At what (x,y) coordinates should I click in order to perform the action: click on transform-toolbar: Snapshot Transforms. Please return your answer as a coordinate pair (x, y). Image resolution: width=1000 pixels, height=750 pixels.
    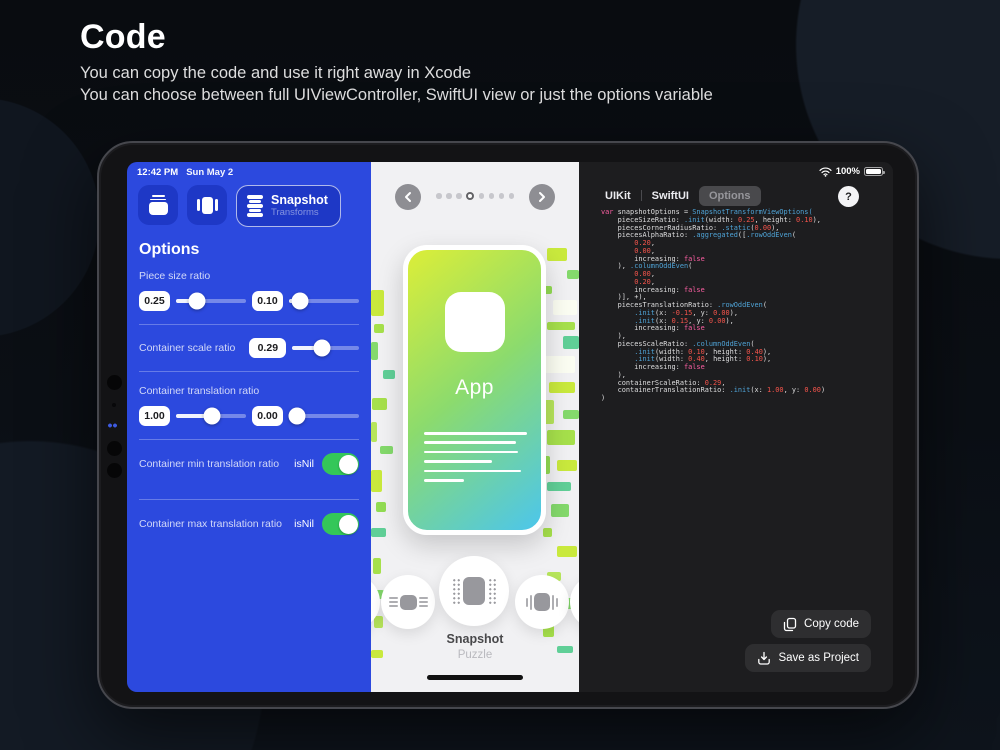
    Looking at the image, I should click on (239, 206).